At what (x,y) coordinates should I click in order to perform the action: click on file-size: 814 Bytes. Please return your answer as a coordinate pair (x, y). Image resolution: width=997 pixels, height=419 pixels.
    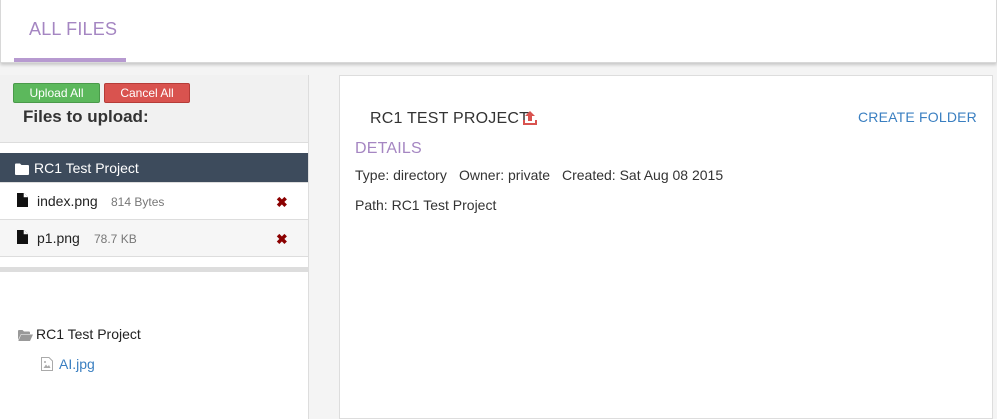
    Looking at the image, I should click on (138, 202).